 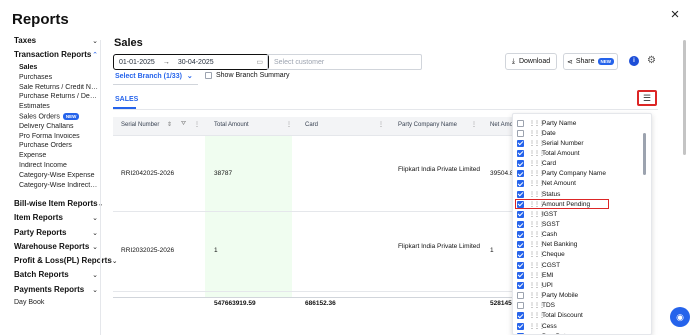 What do you see at coordinates (95, 218) in the screenshot?
I see `chevron-down-icon: ⌄` at bounding box center [95, 218].